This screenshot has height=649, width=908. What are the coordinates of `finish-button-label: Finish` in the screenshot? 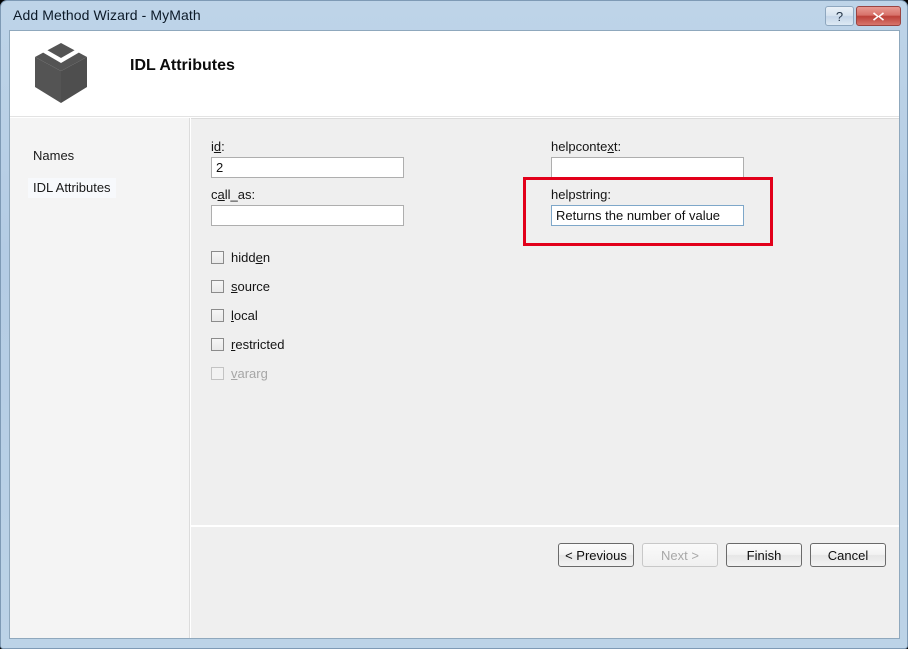 It's located at (764, 555).